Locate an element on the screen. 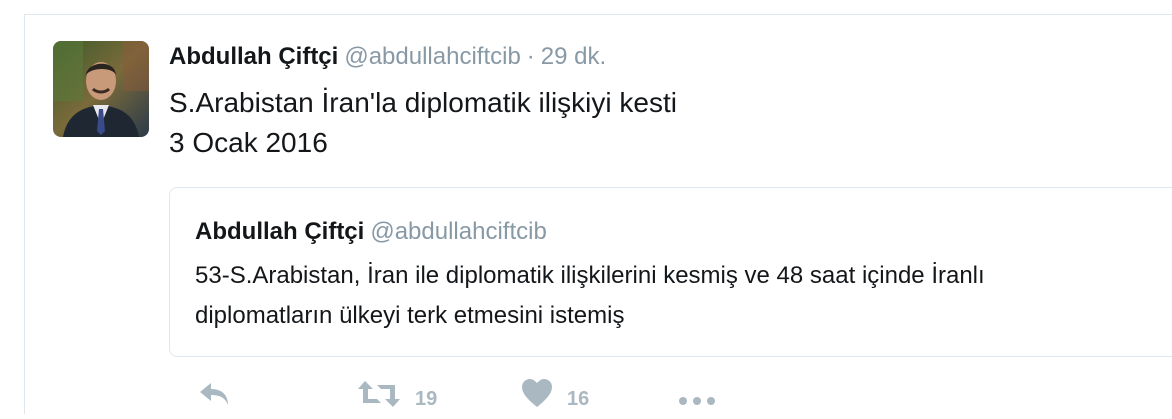  retweet-button: 19 is located at coordinates (397, 399).